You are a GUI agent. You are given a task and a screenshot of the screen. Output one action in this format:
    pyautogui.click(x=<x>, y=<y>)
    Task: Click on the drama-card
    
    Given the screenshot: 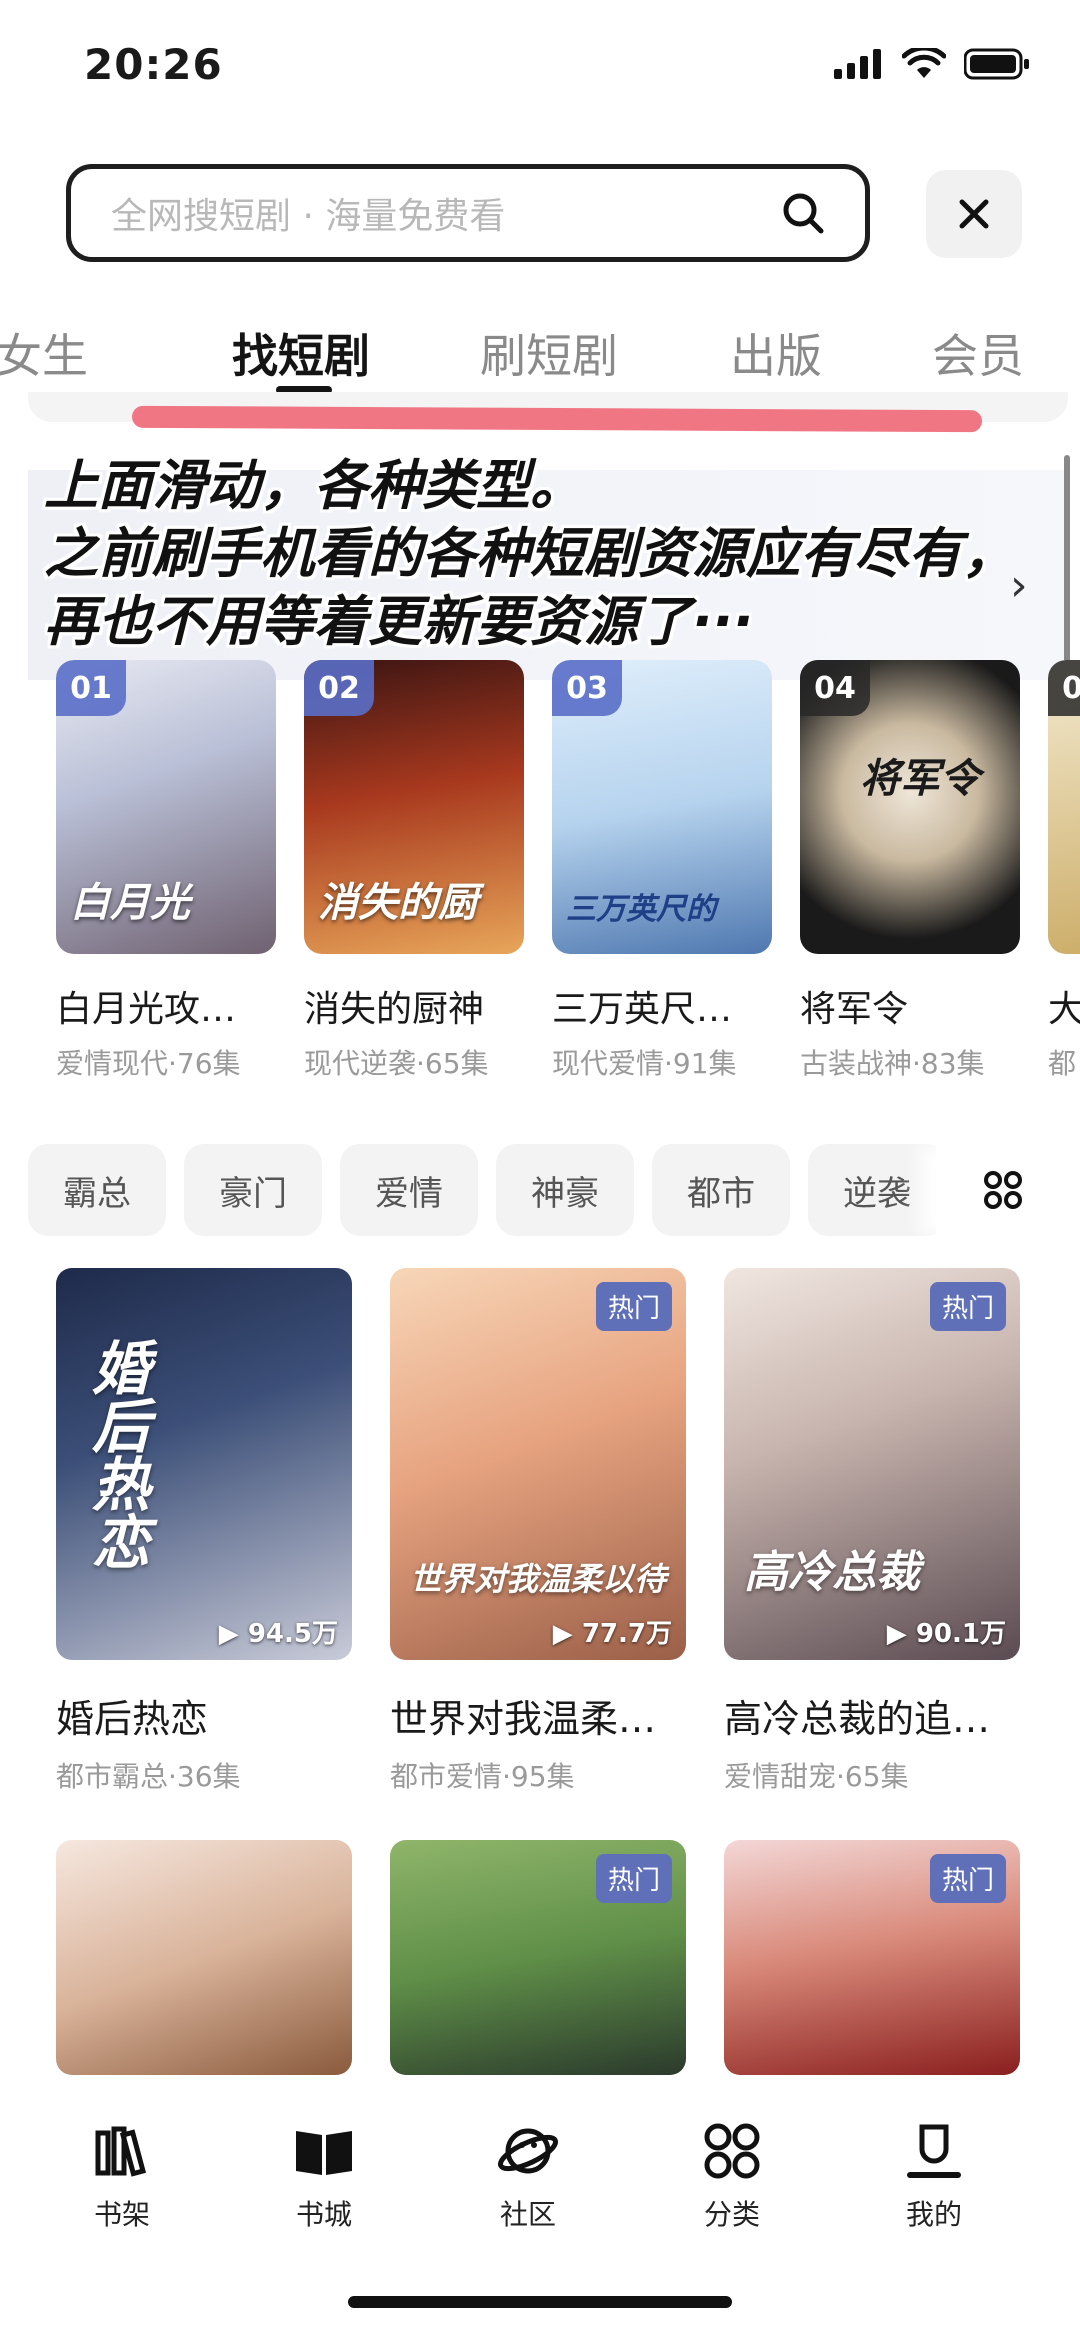 What is the action you would take?
    pyautogui.click(x=204, y=1957)
    